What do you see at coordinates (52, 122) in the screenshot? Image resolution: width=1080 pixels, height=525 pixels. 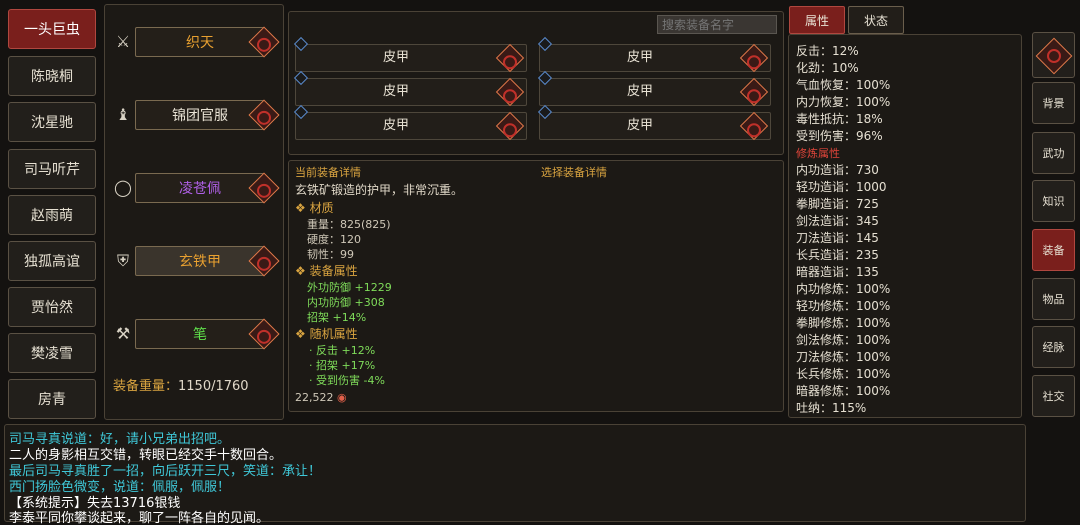 I see `character-button: 沈星驰` at bounding box center [52, 122].